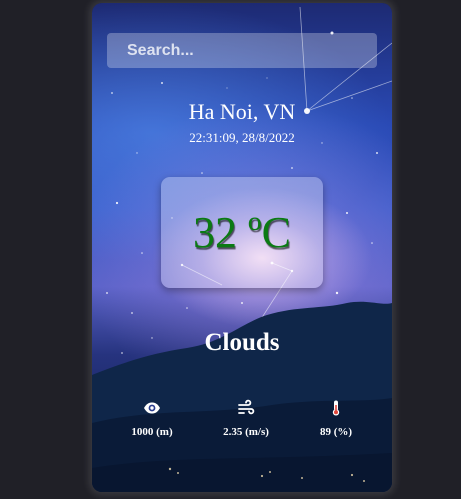  What do you see at coordinates (246, 418) in the screenshot?
I see `stat-wind: 2.35 (m/s)` at bounding box center [246, 418].